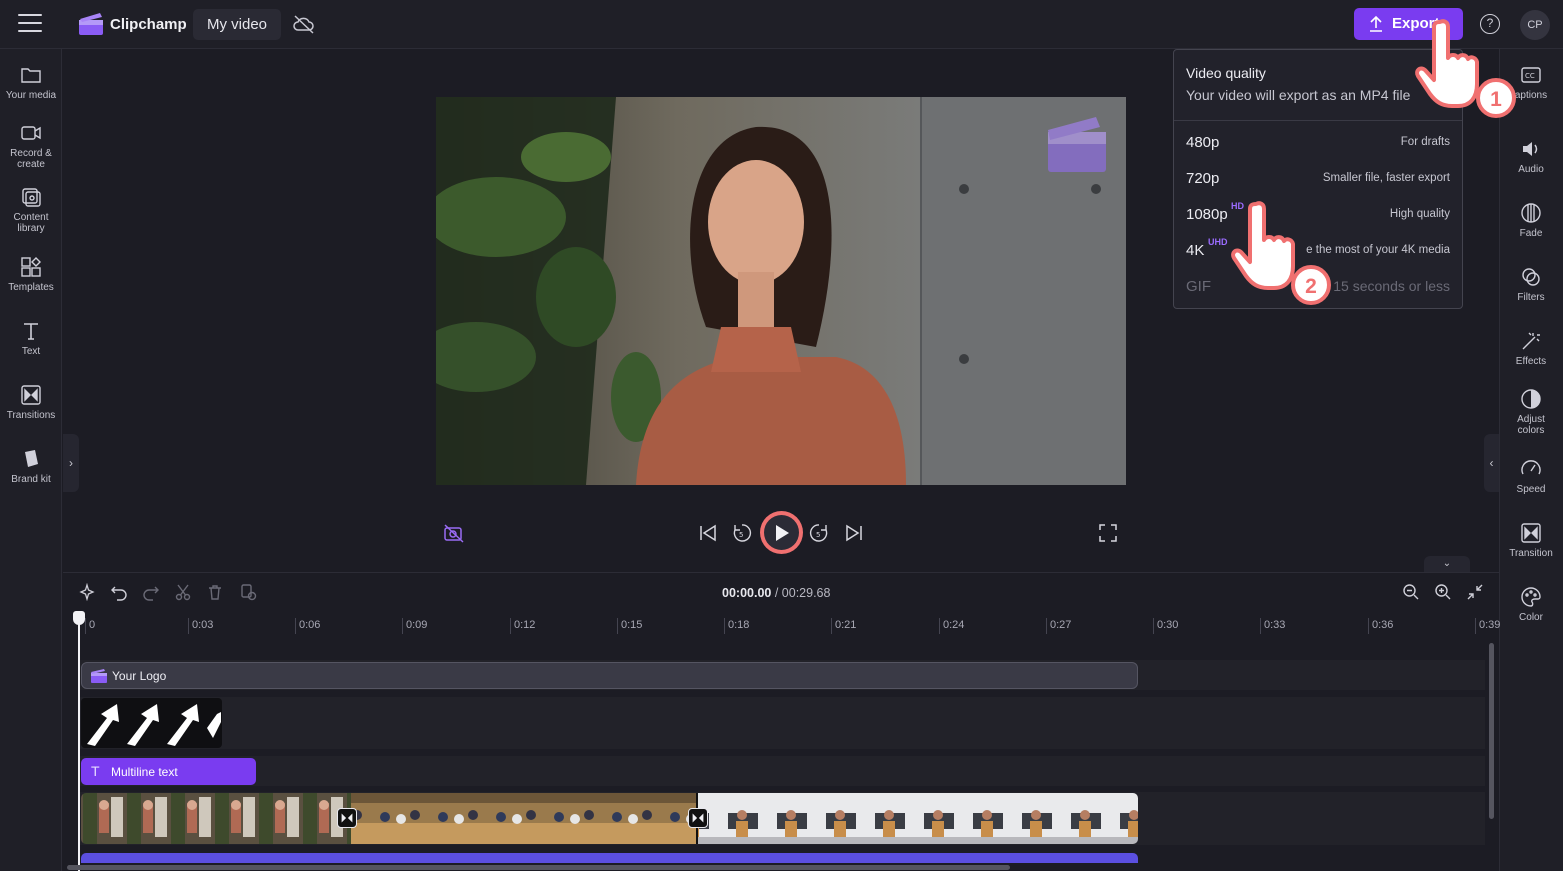 The image size is (1563, 871). Describe the element at coordinates (1411, 592) in the screenshot. I see `zoom-out-icon` at that location.